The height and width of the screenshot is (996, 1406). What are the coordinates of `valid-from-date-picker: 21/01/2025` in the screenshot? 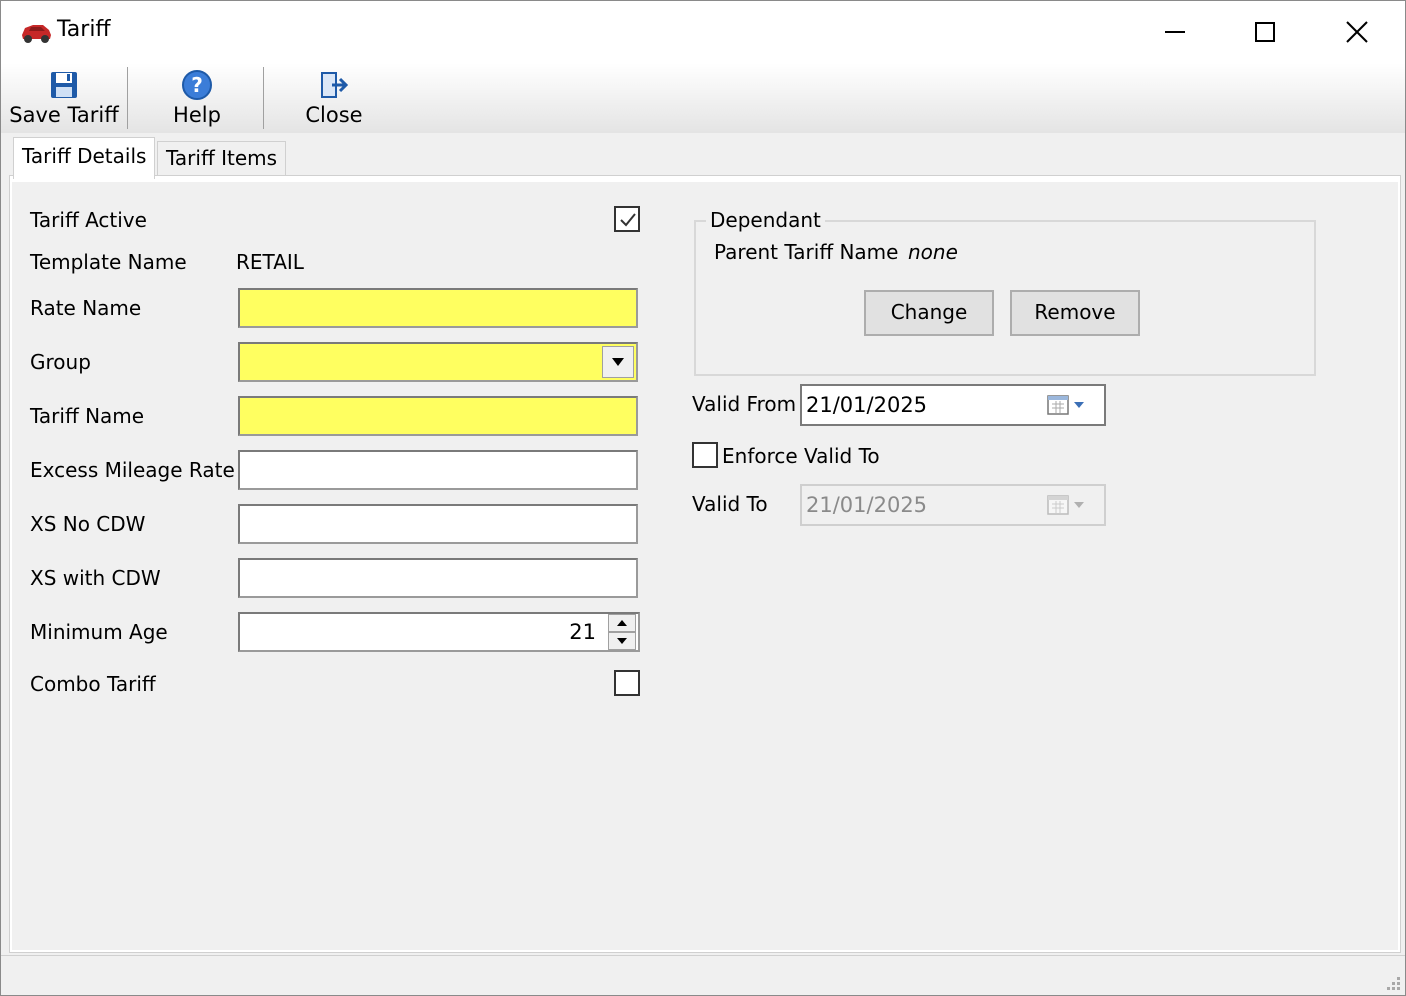 It's located at (953, 405).